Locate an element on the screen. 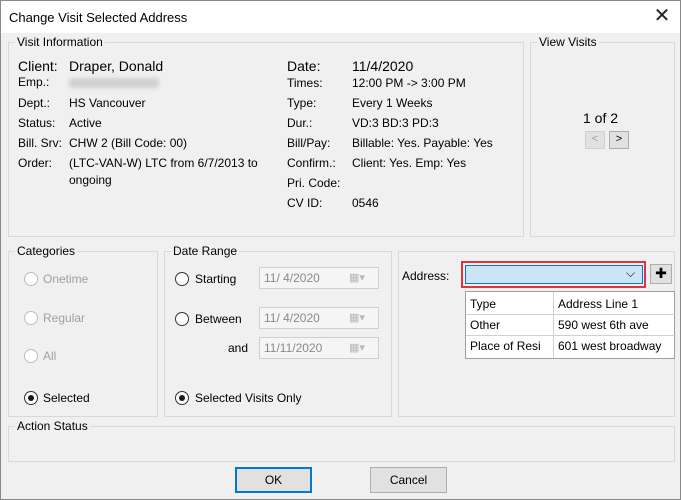 The image size is (681, 500). emp-label: Emp.: is located at coordinates (34, 82).